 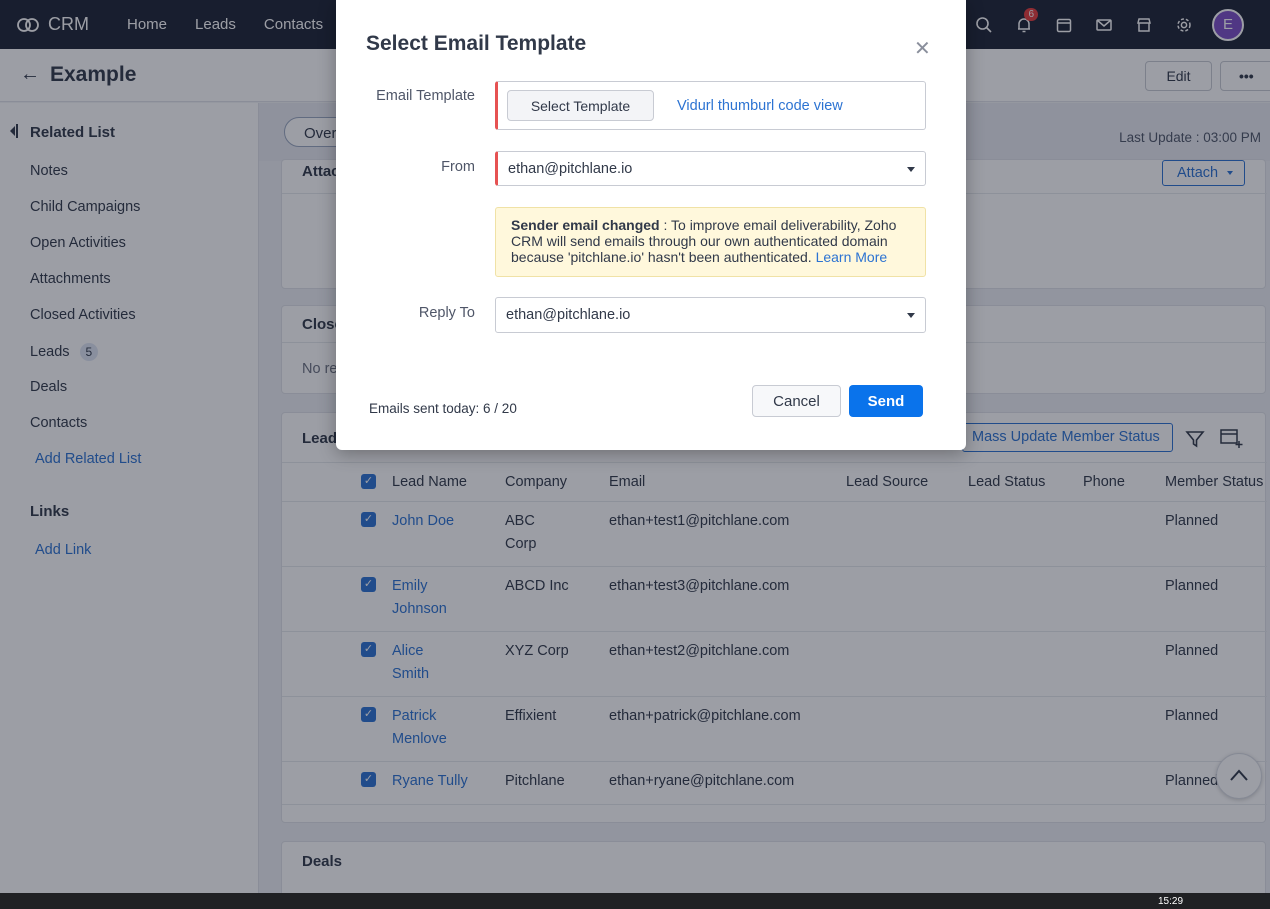 What do you see at coordinates (568, 315) in the screenshot?
I see `reply-to-value: ethan@pitchlane.io` at bounding box center [568, 315].